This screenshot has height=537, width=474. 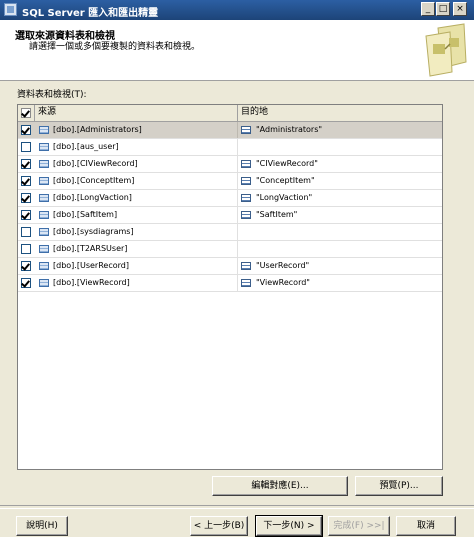 What do you see at coordinates (91, 265) in the screenshot?
I see `source-table-name: [dbo].[UserRecord]` at bounding box center [91, 265].